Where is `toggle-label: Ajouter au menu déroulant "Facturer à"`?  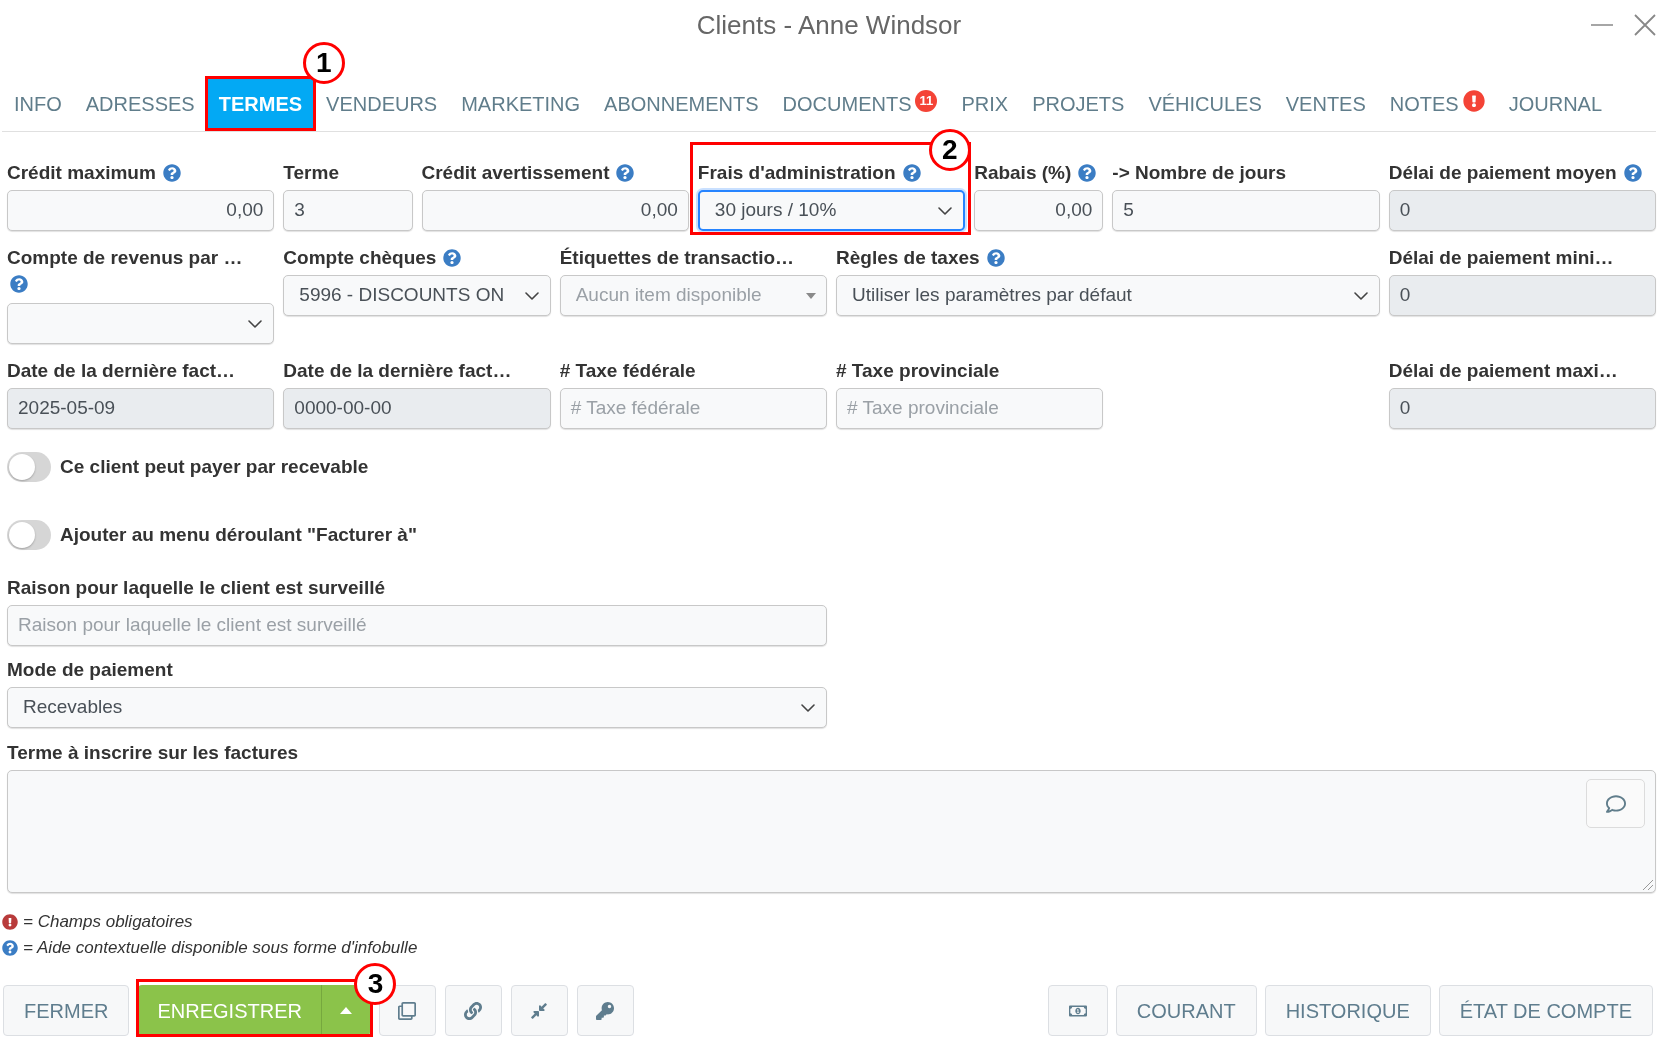
toggle-label: Ajouter au menu déroulant "Facturer à" is located at coordinates (238, 534).